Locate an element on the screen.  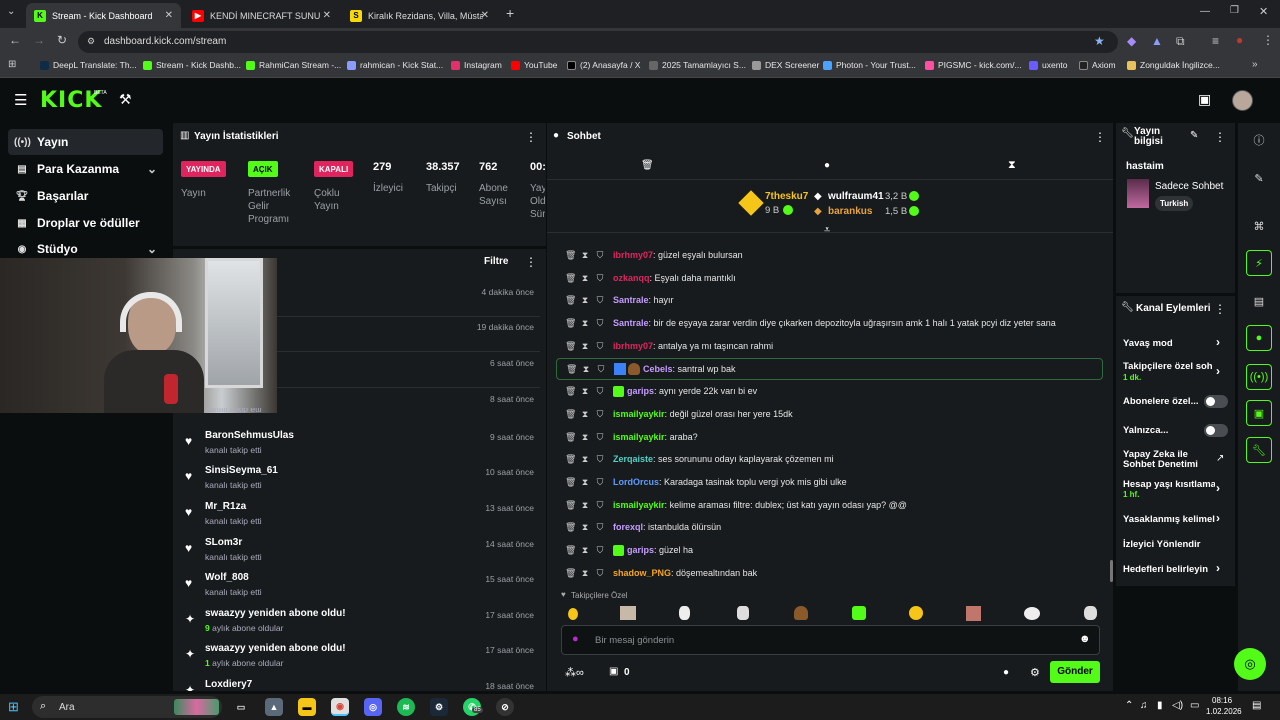
subscribers-only-toggle is located at coordinates (1216, 401).